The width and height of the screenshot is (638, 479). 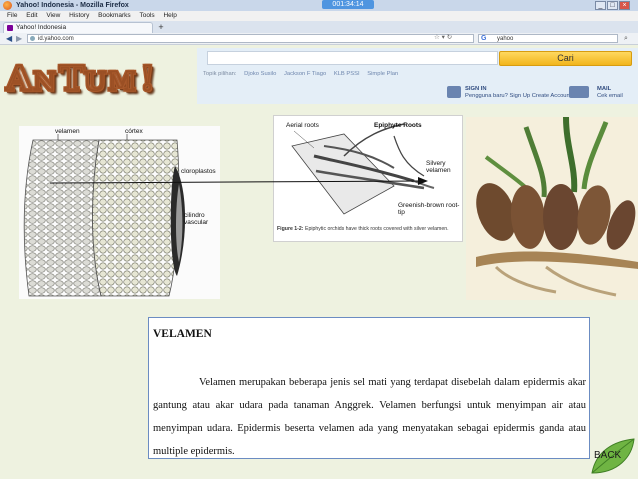 I want to click on navigation-bar: ◀ ▶ id.yahoo.com ☆ ▾ ↻ G yahoo ⌕, so click(x=319, y=39).